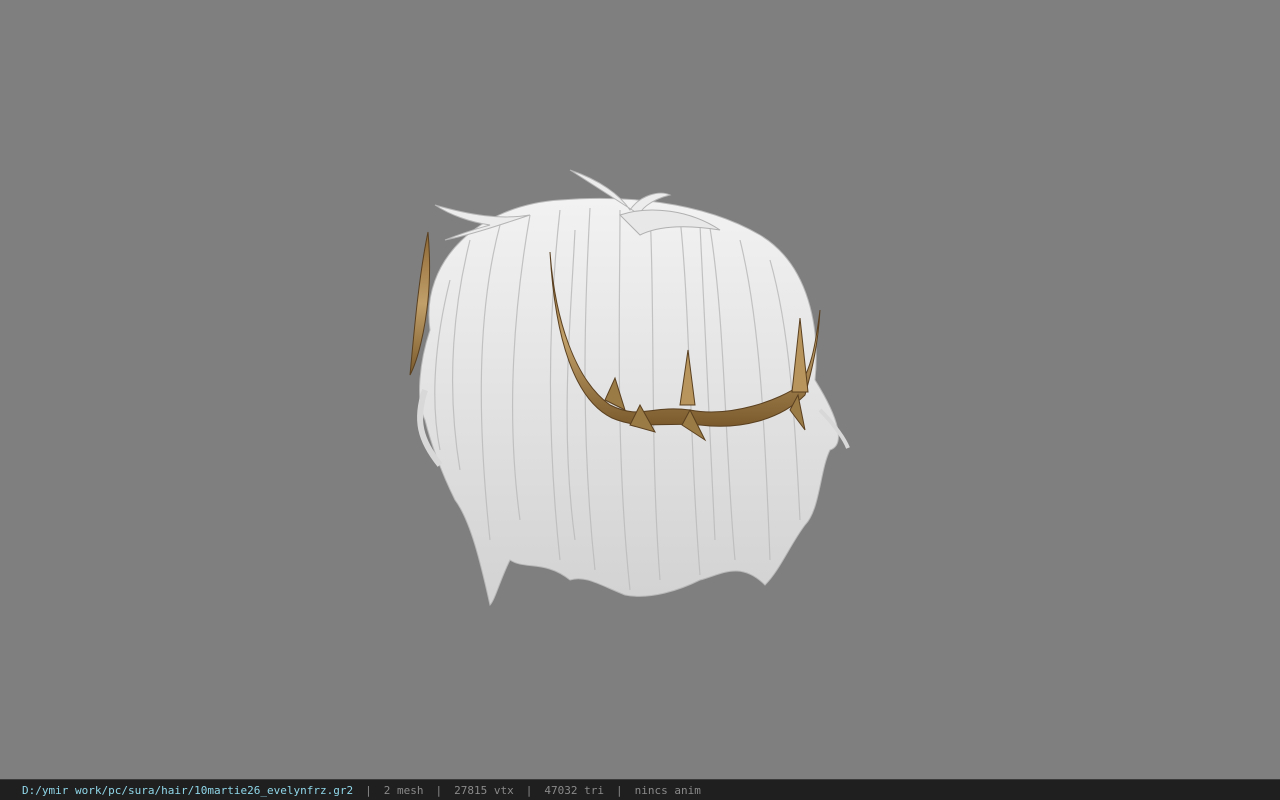 This screenshot has width=1280, height=800. I want to click on mesh-count-label: 2 mesh, so click(403, 790).